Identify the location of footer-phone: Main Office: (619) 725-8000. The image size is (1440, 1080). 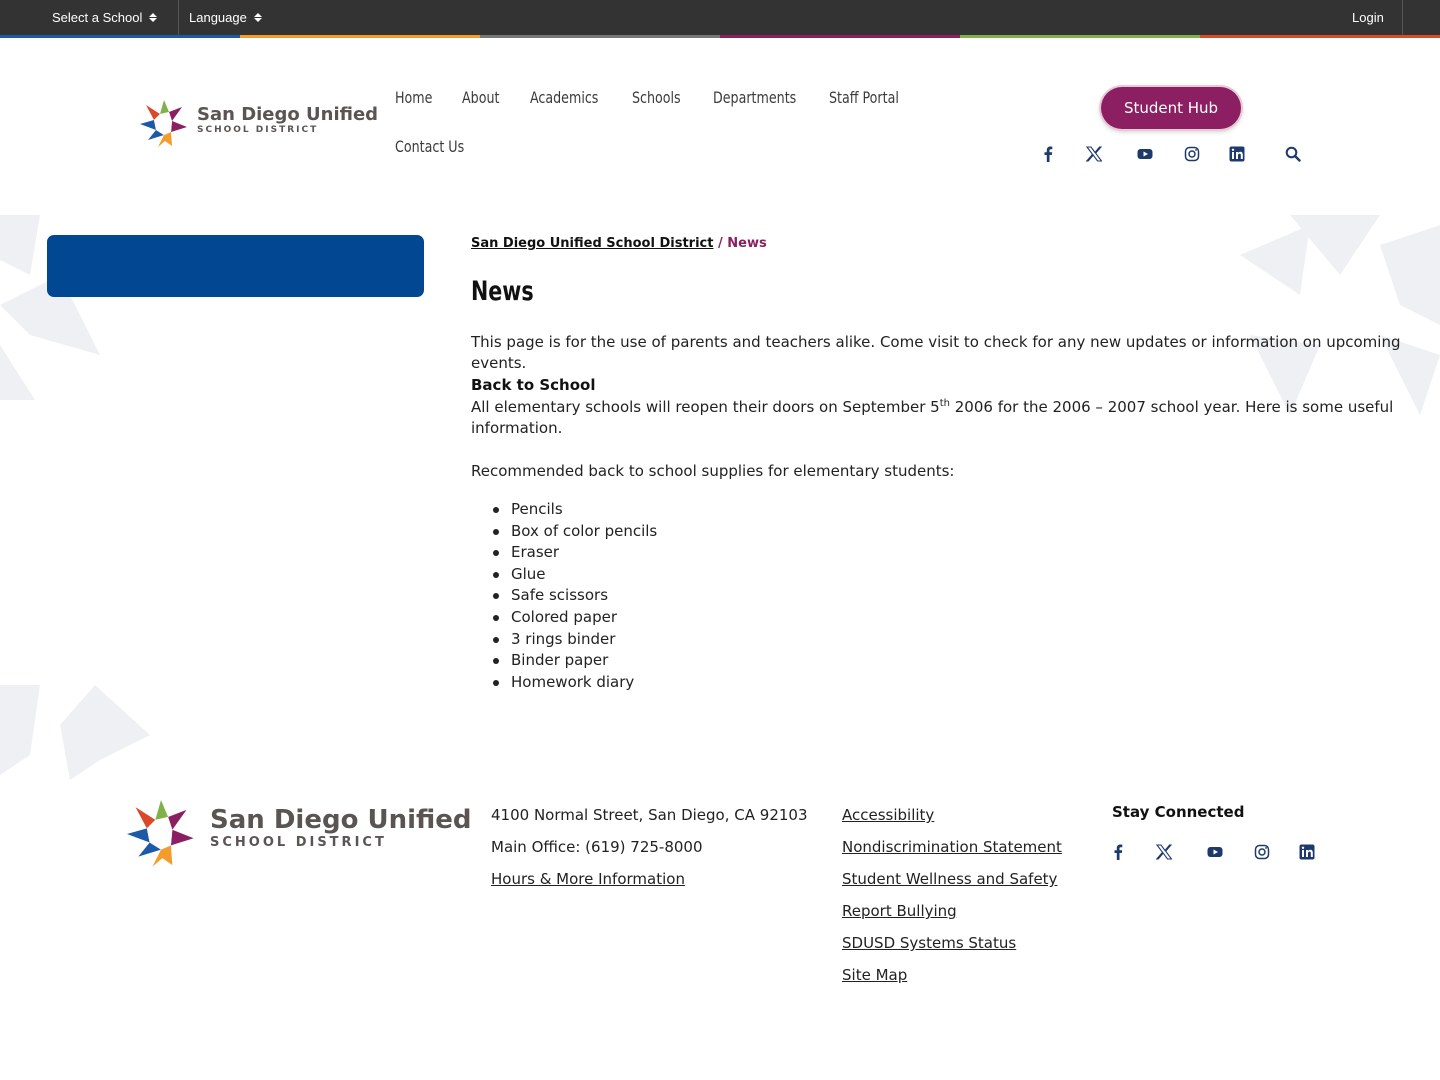
(597, 847).